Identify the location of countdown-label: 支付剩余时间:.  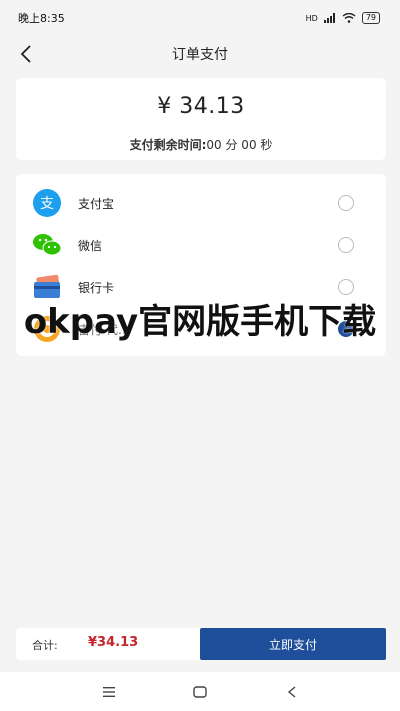
(168, 145).